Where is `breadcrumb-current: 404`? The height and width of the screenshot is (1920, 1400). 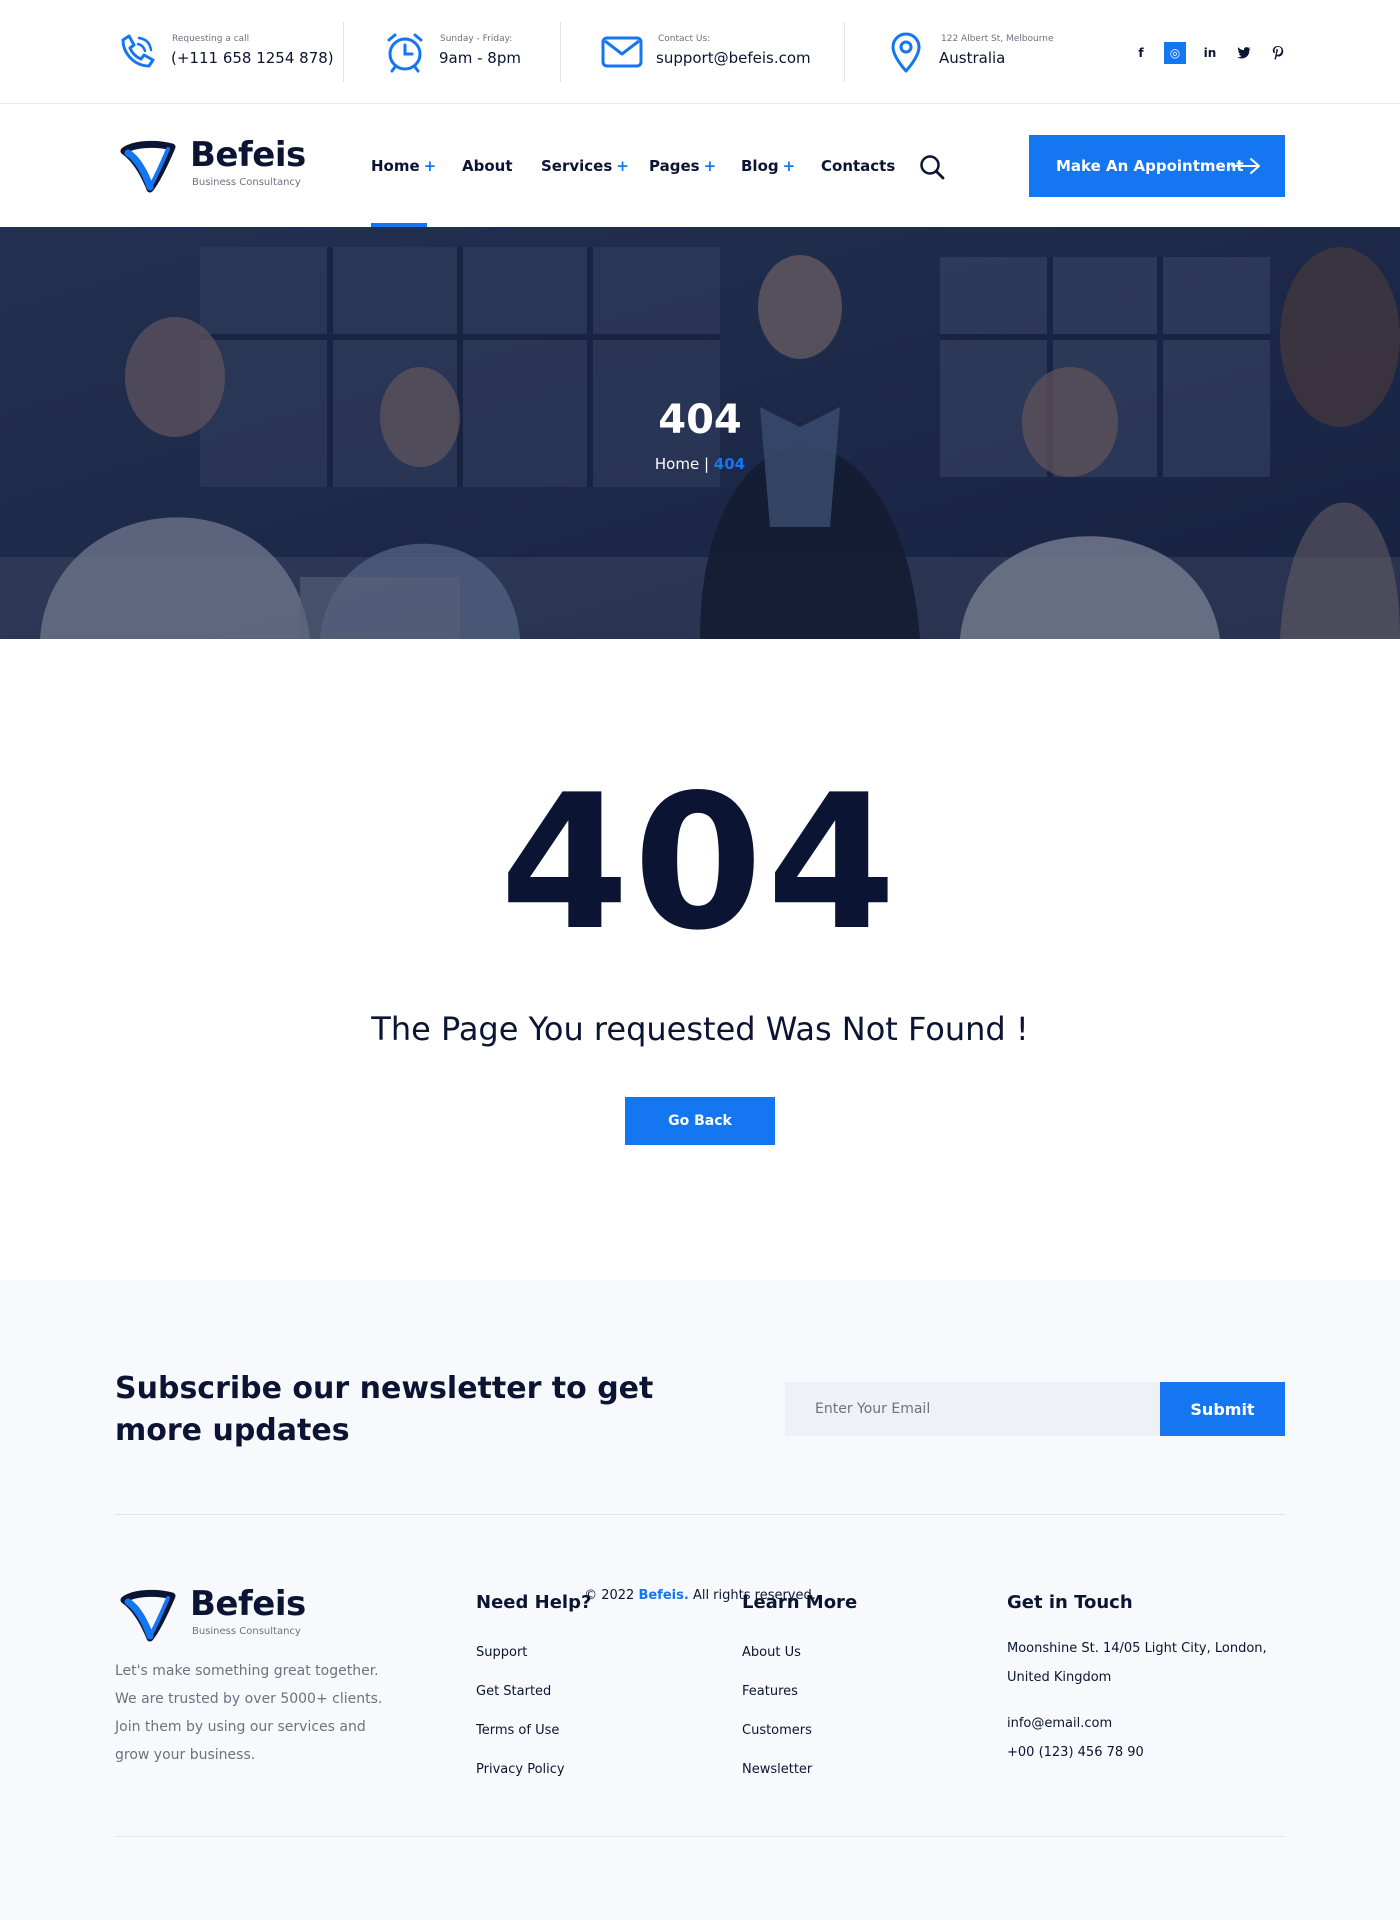 breadcrumb-current: 404 is located at coordinates (729, 464).